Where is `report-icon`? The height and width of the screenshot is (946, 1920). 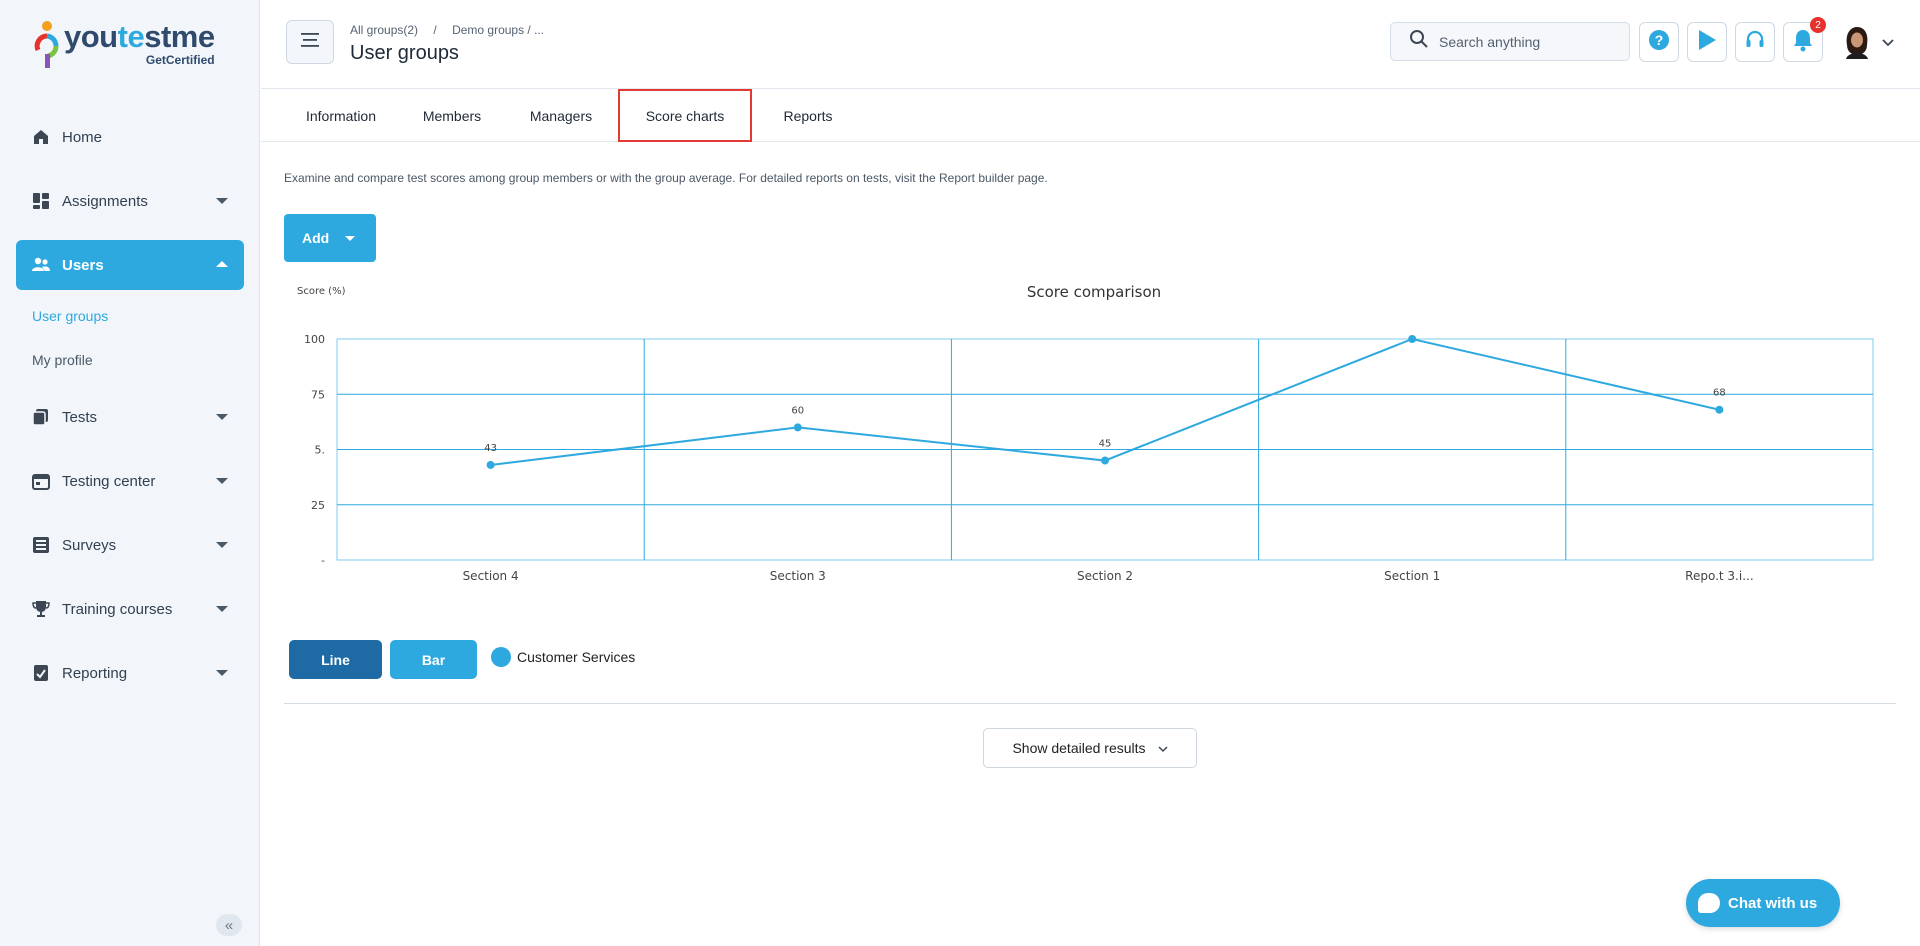
report-icon is located at coordinates (41, 673).